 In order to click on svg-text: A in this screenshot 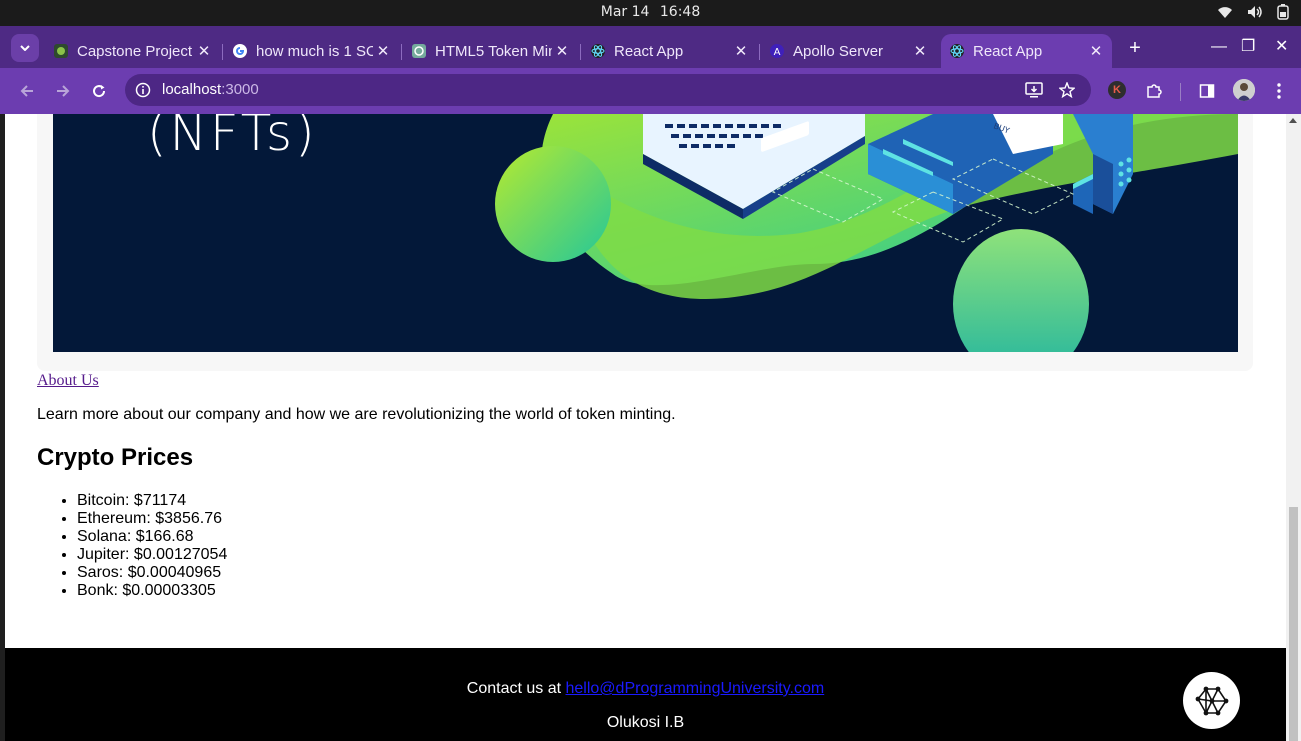, I will do `click(777, 52)`.